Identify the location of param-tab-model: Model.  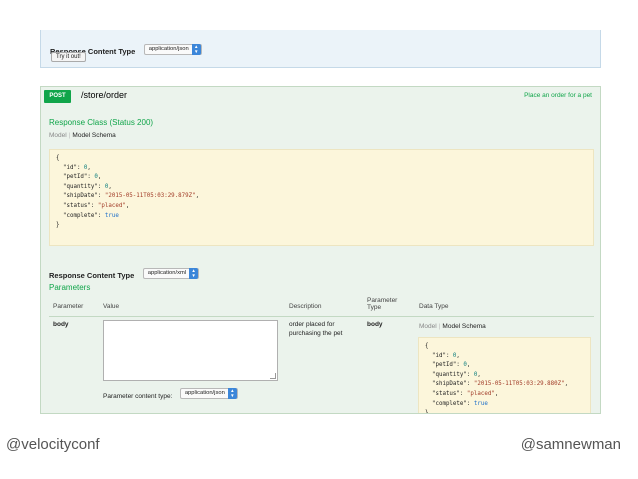
(428, 326).